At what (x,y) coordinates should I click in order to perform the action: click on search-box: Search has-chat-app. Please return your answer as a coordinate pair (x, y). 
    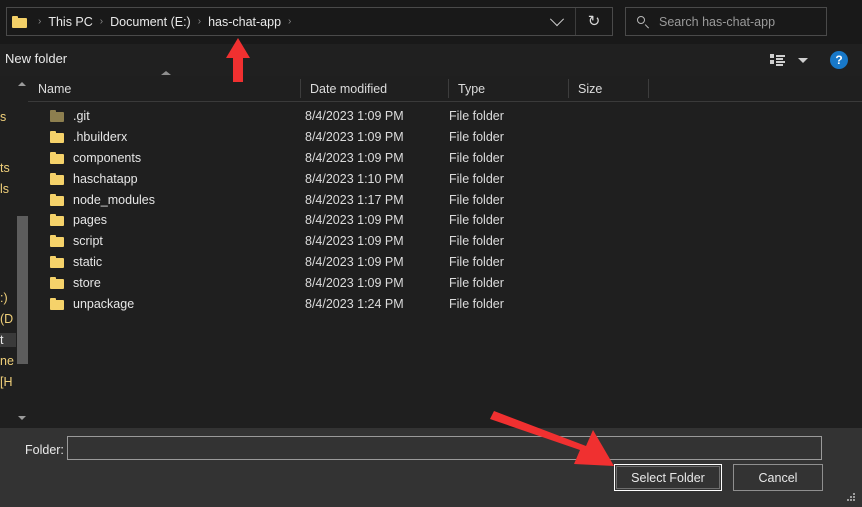
    Looking at the image, I should click on (726, 21).